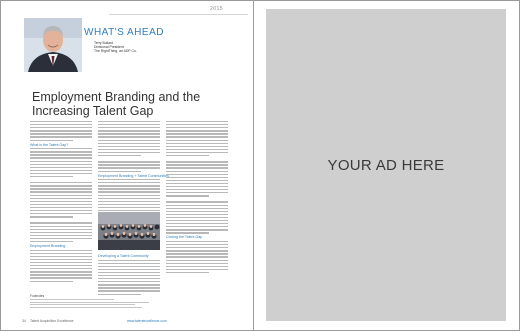  Describe the element at coordinates (116, 97) in the screenshot. I see `article-title-line-1: Employment Branding and the` at that location.